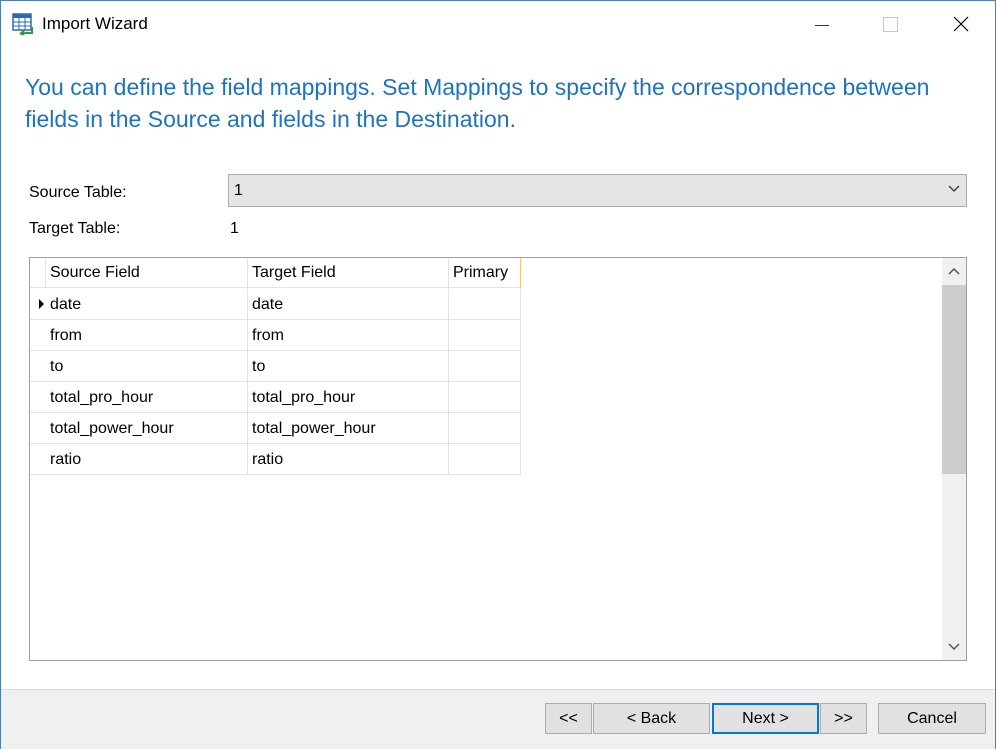  Describe the element at coordinates (23, 26) in the screenshot. I see `table-import-icon` at that location.